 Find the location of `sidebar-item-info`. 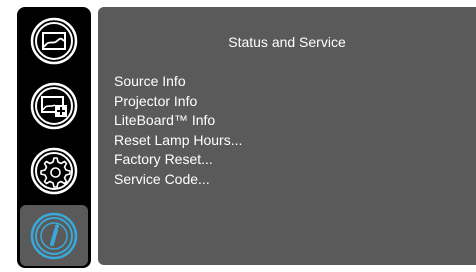

sidebar-item-info is located at coordinates (54, 235).